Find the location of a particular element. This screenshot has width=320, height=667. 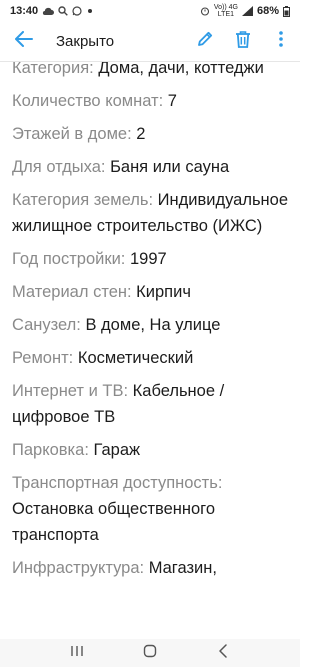

page-title: Закрыто is located at coordinates (85, 41).